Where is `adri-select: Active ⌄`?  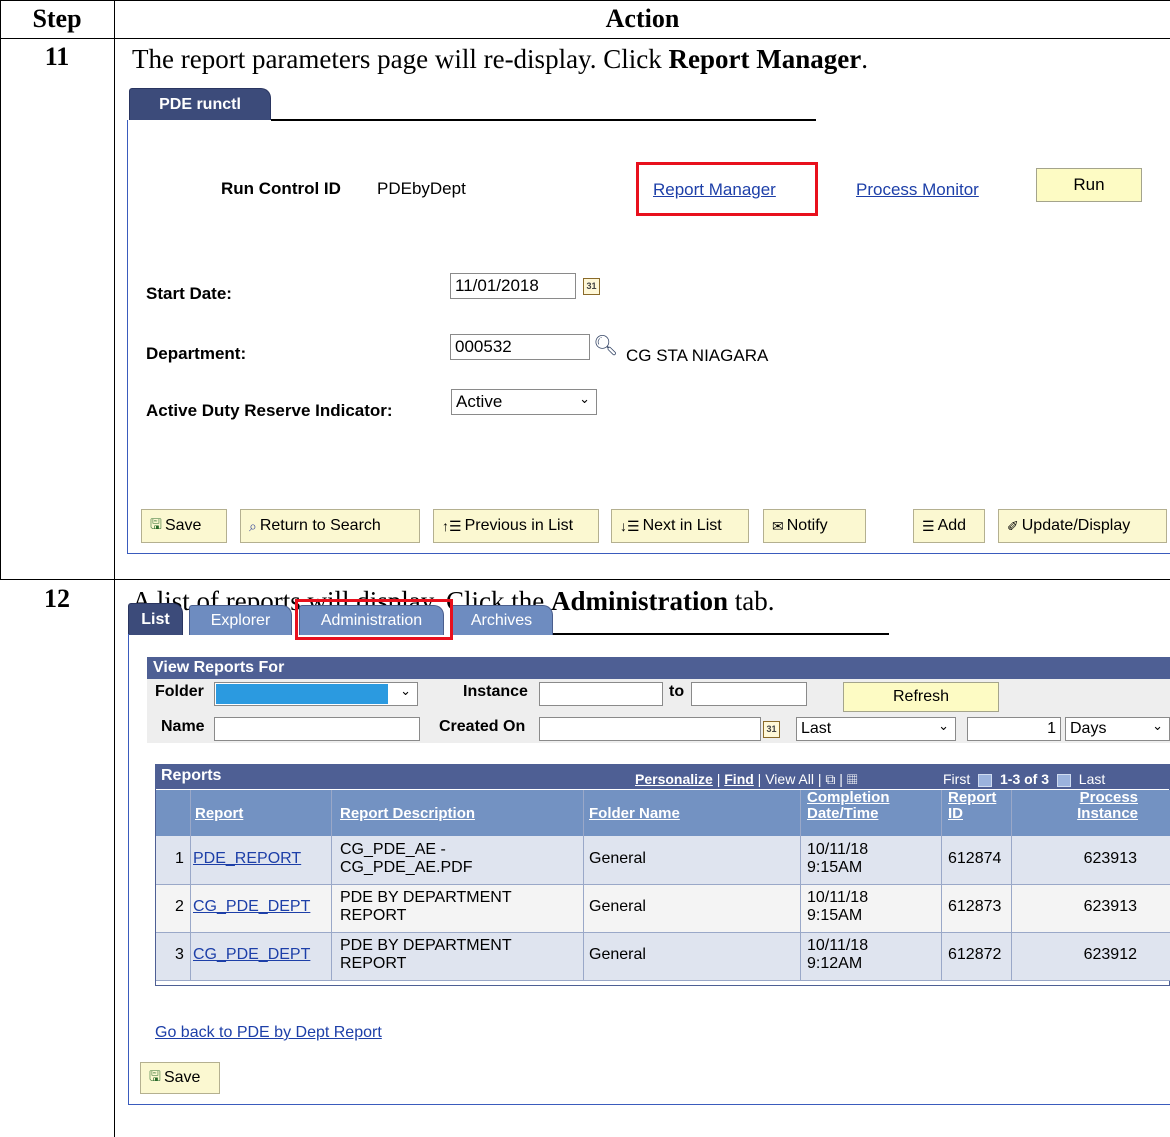 adri-select: Active ⌄ is located at coordinates (524, 402).